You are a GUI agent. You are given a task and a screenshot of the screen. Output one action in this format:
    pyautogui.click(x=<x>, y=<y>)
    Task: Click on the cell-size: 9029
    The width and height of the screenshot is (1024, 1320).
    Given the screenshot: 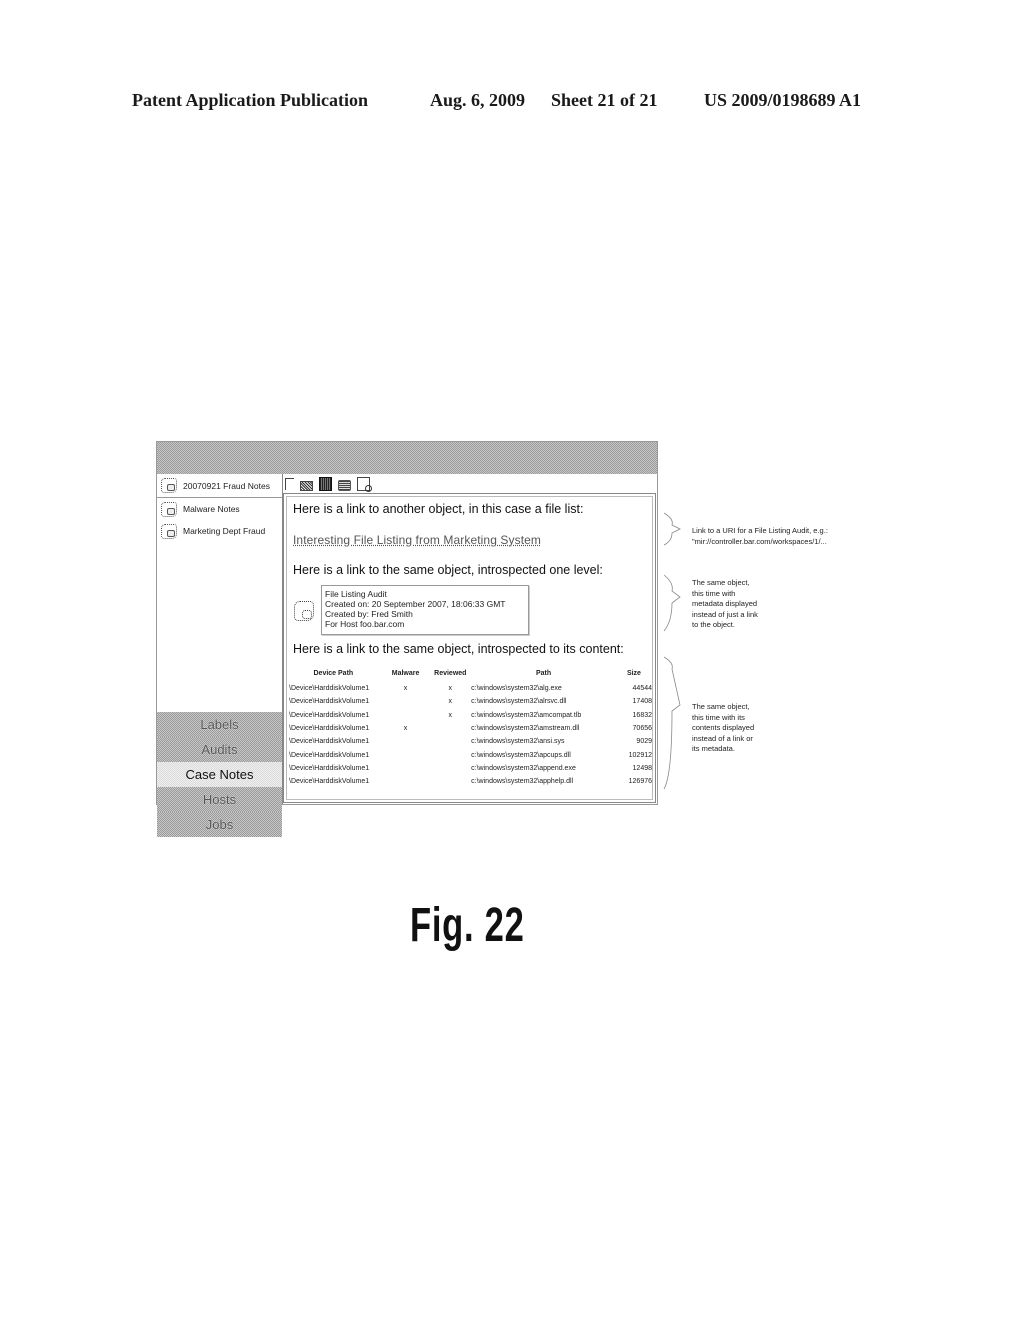 What is the action you would take?
    pyautogui.click(x=644, y=742)
    